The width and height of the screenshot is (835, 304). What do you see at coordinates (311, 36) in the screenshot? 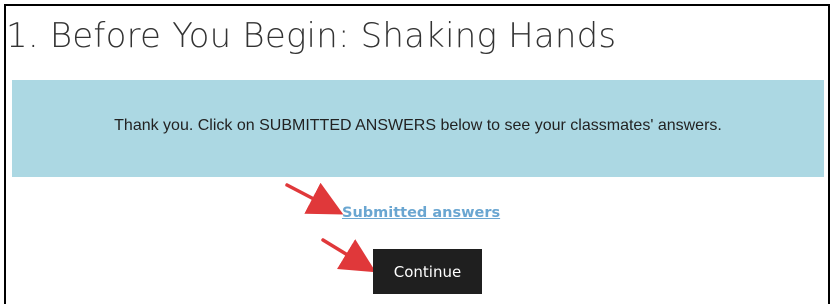
I see `page-title: 1. Before You Begin: Shaking Hands` at bounding box center [311, 36].